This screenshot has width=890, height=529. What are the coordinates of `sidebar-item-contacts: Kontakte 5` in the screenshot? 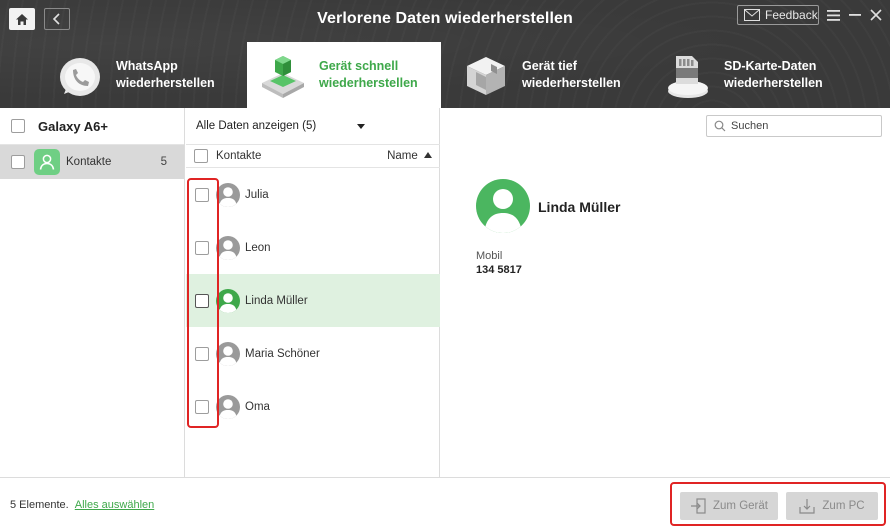 It's located at (92, 162).